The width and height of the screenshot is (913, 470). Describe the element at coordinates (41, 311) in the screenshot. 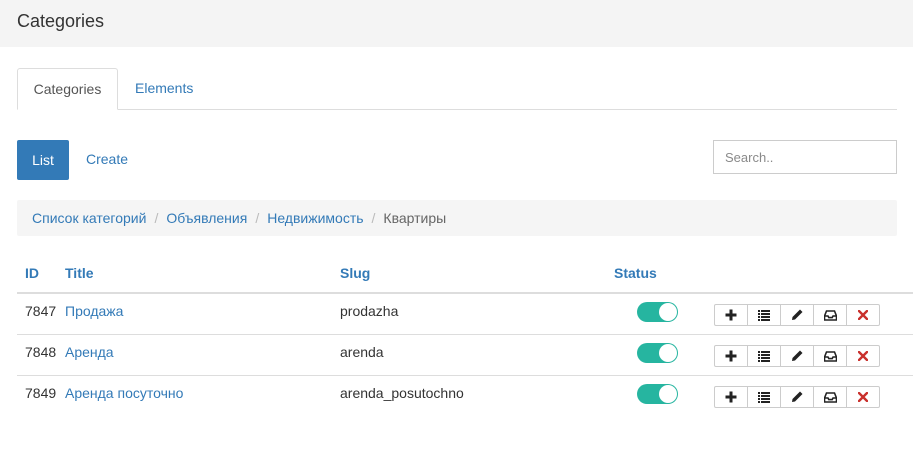

I see `row-id: 7847` at that location.